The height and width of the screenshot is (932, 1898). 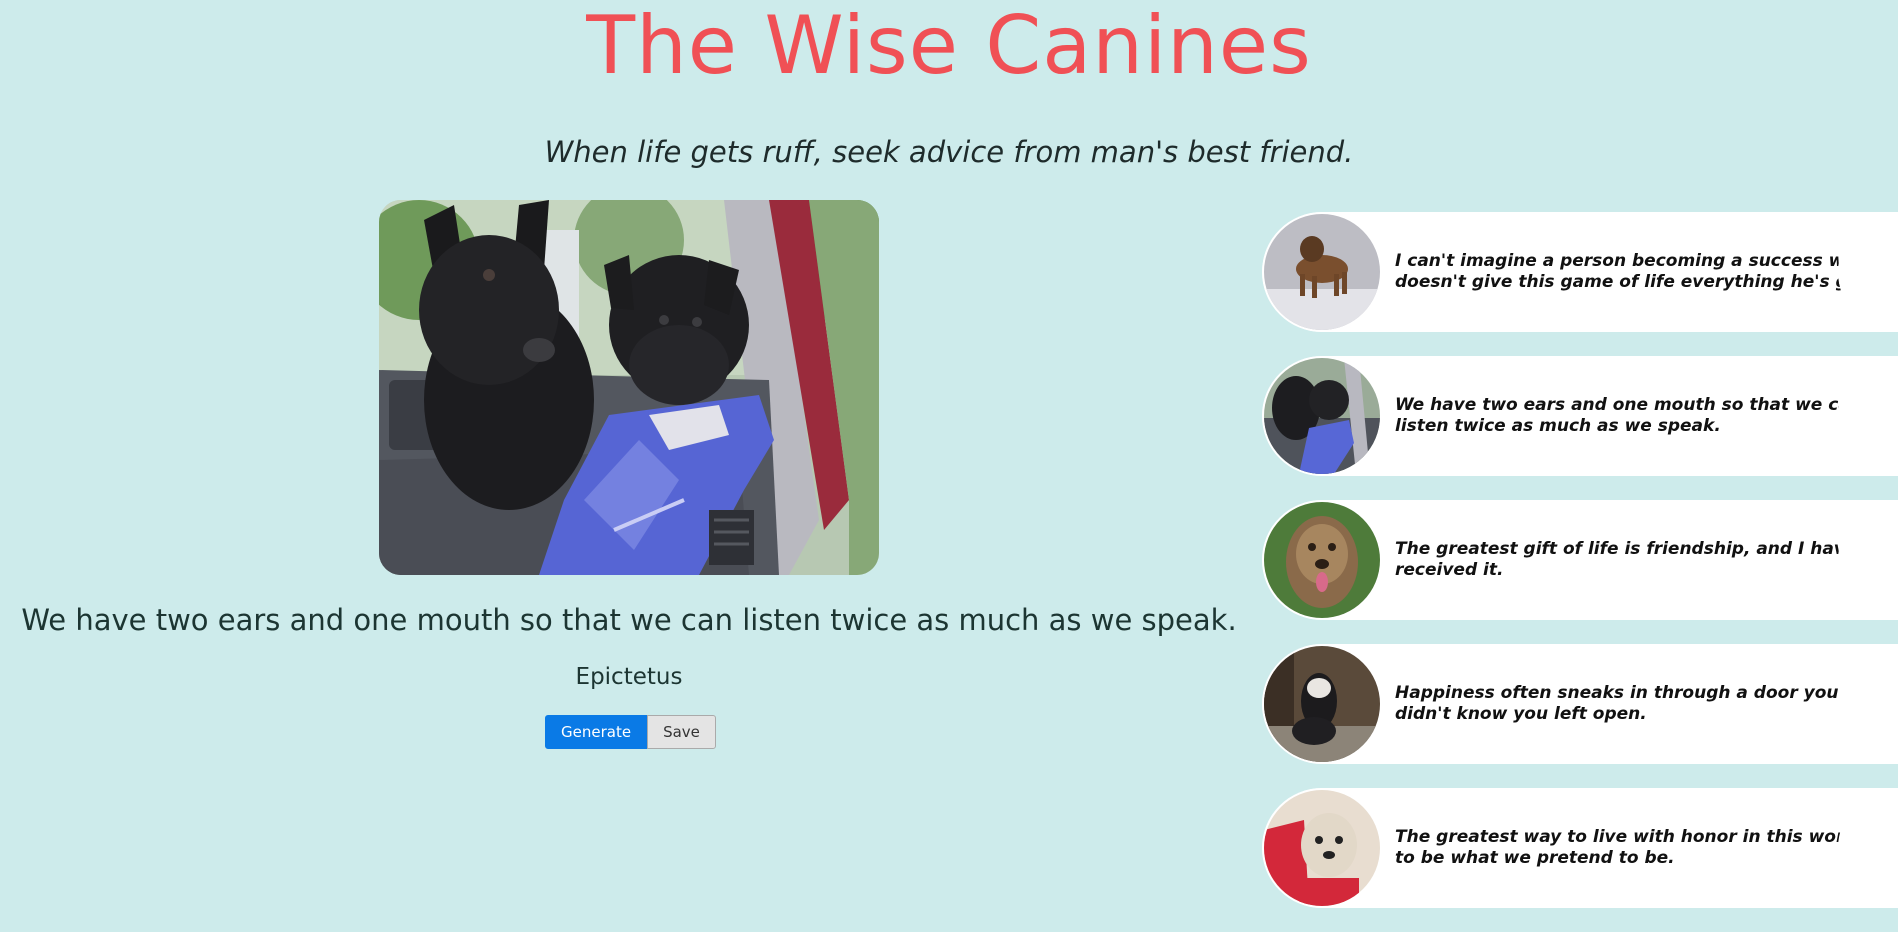 I want to click on generate-button: Generate, so click(x=596, y=732).